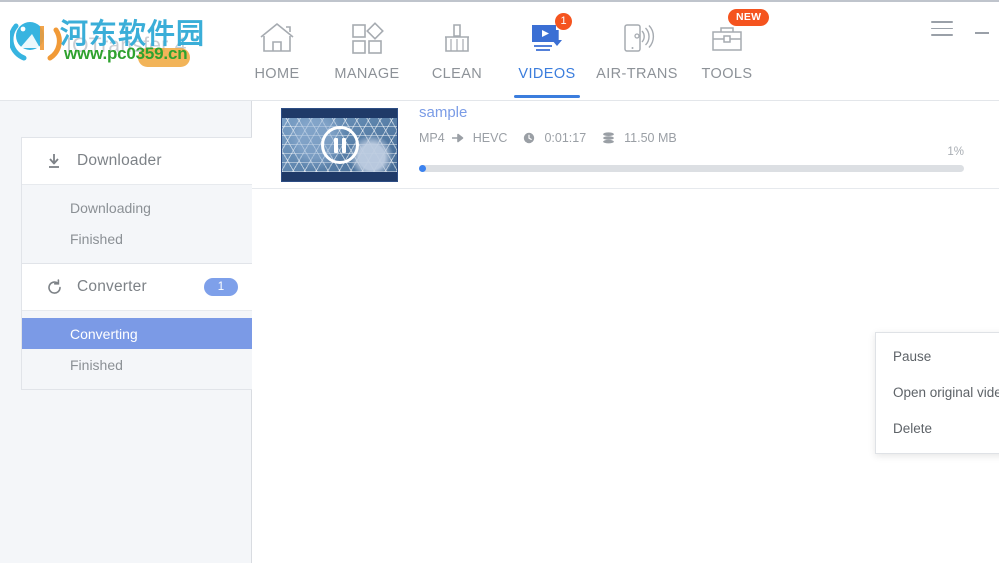  Describe the element at coordinates (942, 28) in the screenshot. I see `hamburger-menu-icon` at that location.